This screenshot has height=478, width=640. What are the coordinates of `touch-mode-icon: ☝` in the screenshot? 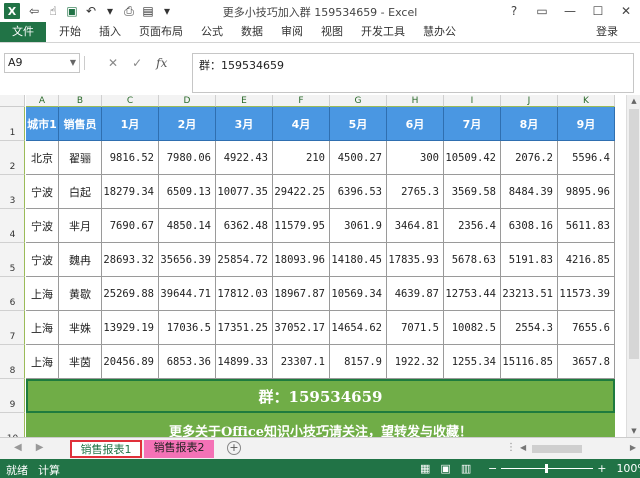 It's located at (53, 11).